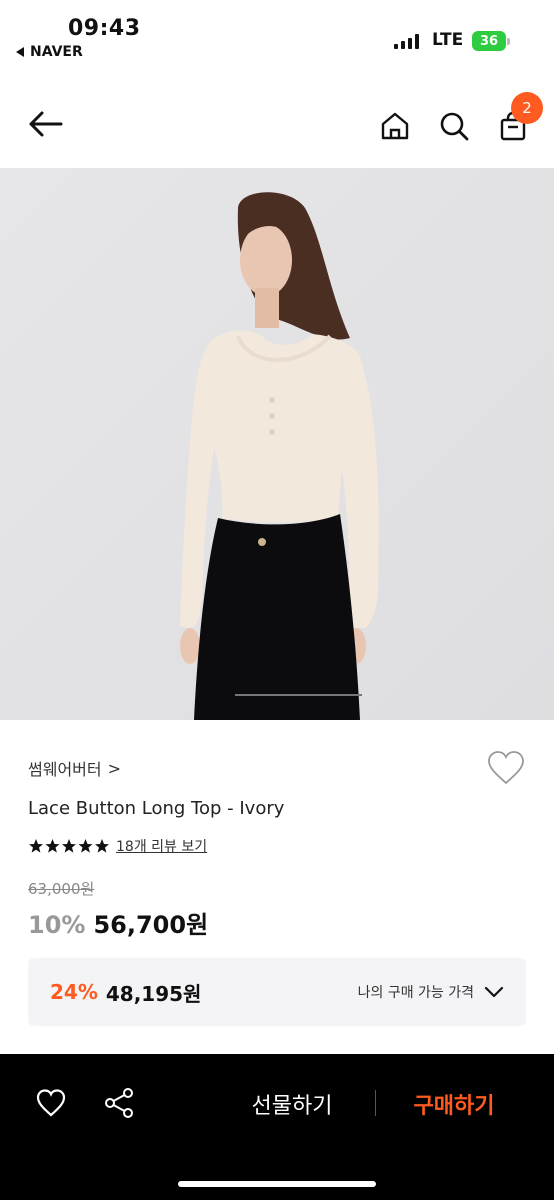  Describe the element at coordinates (506, 768) in the screenshot. I see `wishlist-heart-icon` at that location.